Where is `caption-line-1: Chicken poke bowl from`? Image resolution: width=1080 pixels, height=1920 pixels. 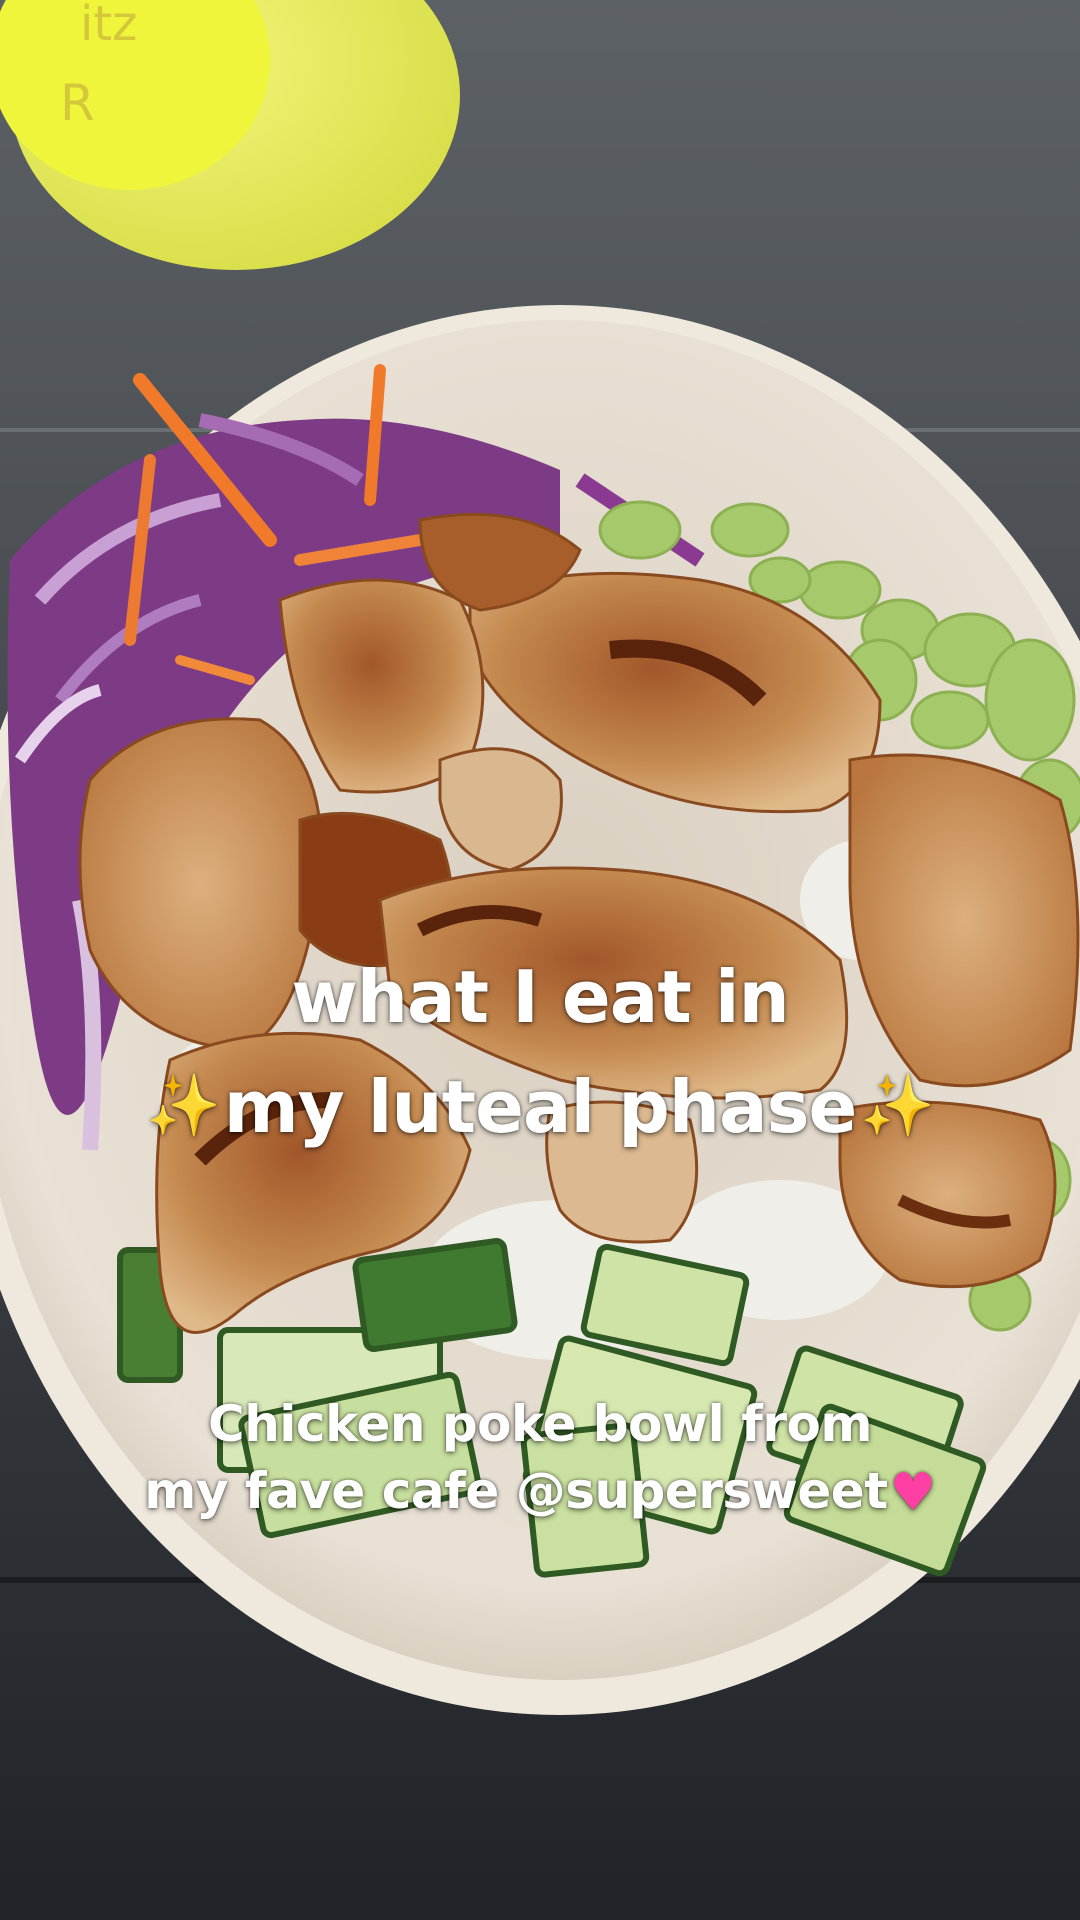
caption-line-1: Chicken poke bowl from is located at coordinates (540, 1424).